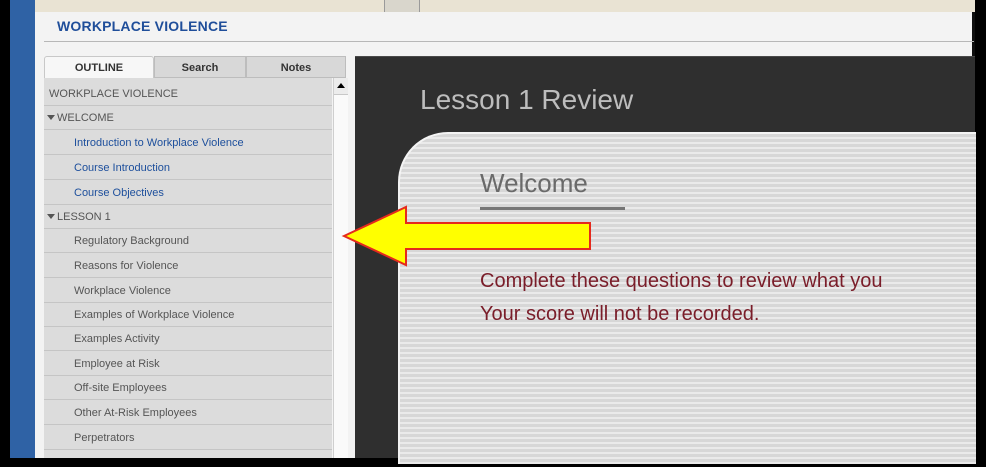 The image size is (986, 467). Describe the element at coordinates (527, 99) in the screenshot. I see `lesson-title: Lesson 1 Review` at that location.